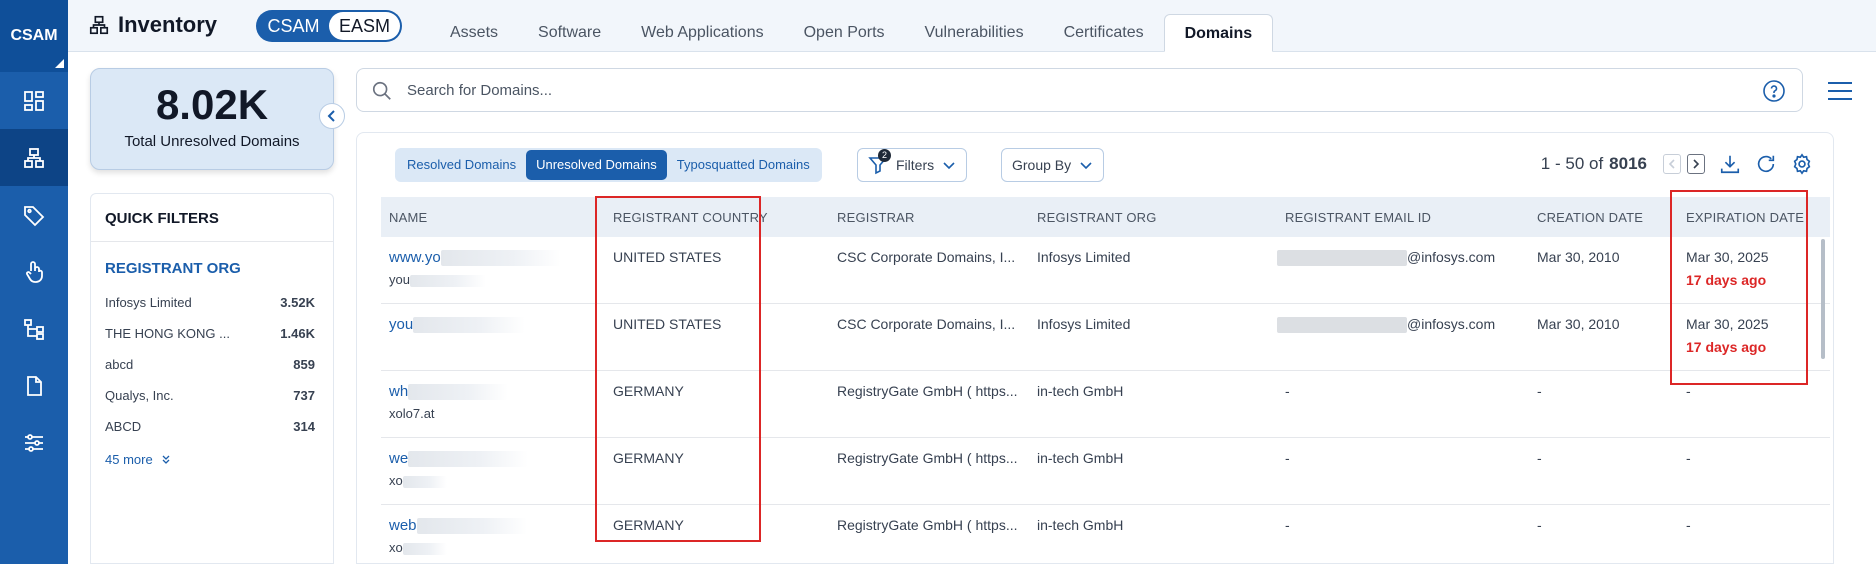 This screenshot has width=1876, height=564. I want to click on document-icon, so click(34, 385).